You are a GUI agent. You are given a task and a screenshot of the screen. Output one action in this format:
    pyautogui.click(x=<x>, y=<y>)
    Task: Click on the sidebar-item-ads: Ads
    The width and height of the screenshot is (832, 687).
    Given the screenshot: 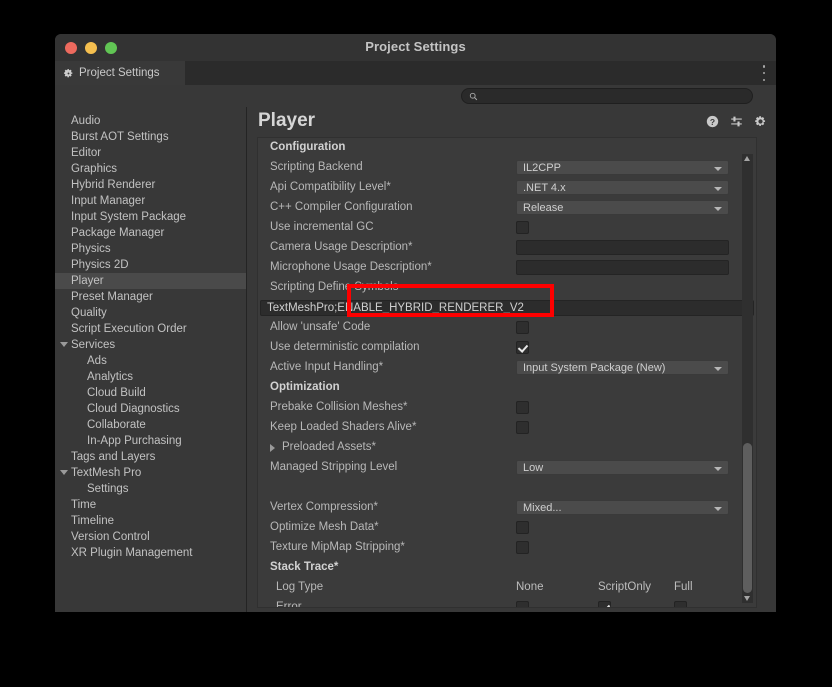 What is the action you would take?
    pyautogui.click(x=150, y=361)
    